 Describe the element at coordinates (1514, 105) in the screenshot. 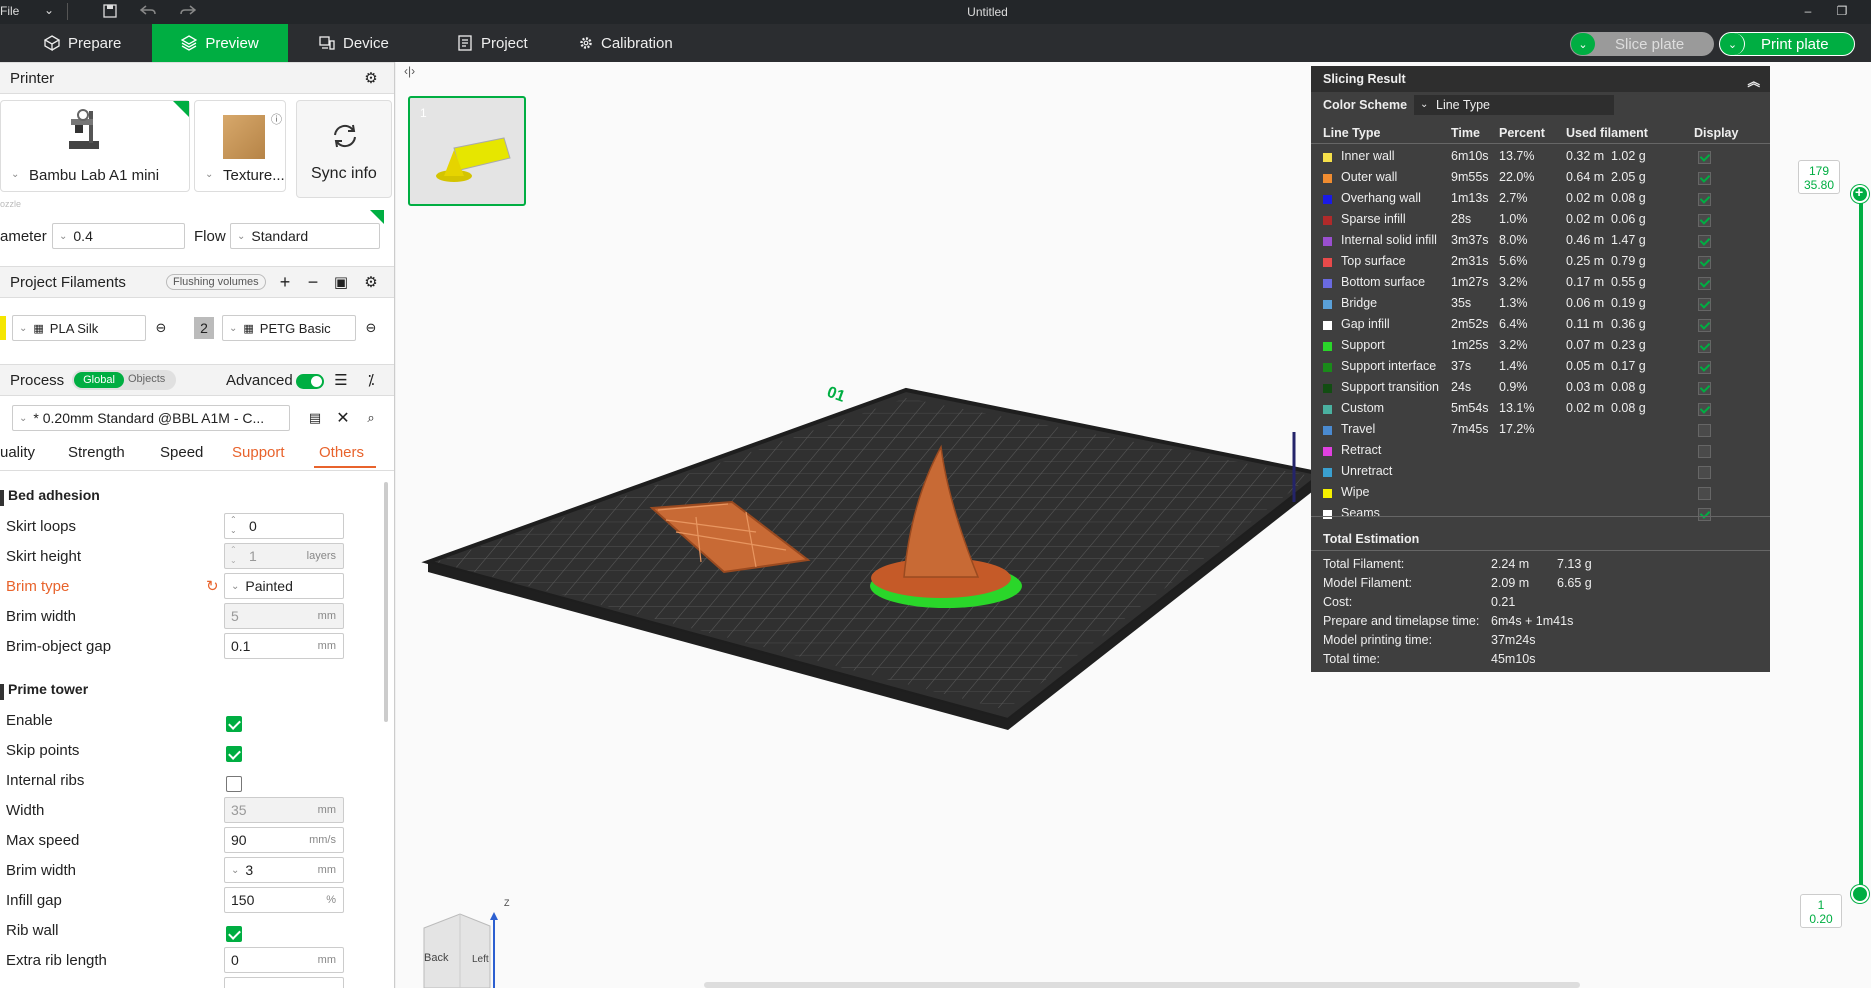

I see `color-scheme-select: ⌄ Line Type` at that location.